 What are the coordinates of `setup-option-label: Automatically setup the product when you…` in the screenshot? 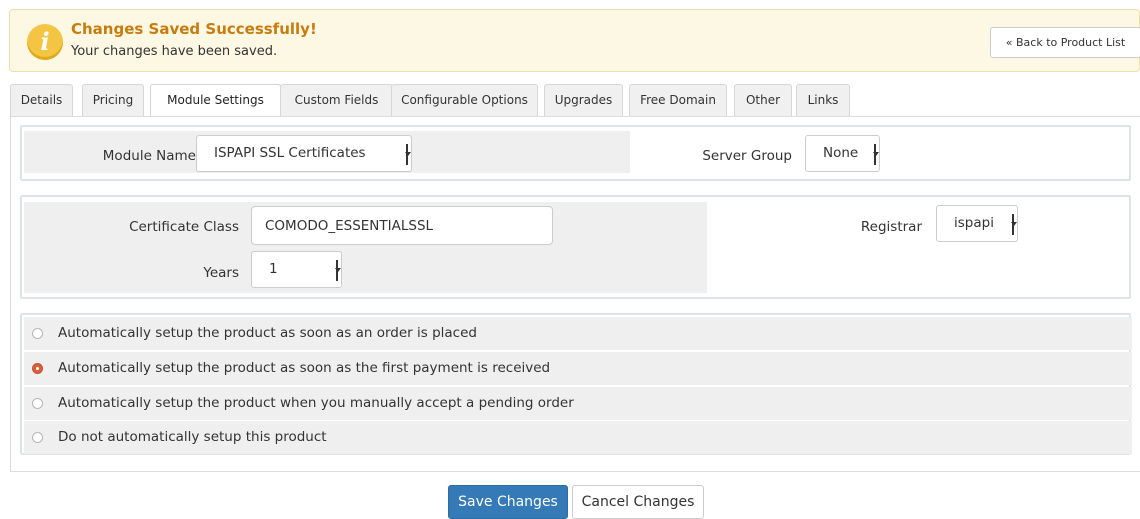 It's located at (316, 403).